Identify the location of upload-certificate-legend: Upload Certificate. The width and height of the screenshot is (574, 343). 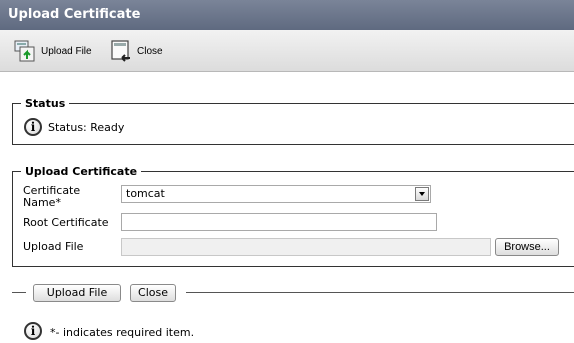
(81, 171).